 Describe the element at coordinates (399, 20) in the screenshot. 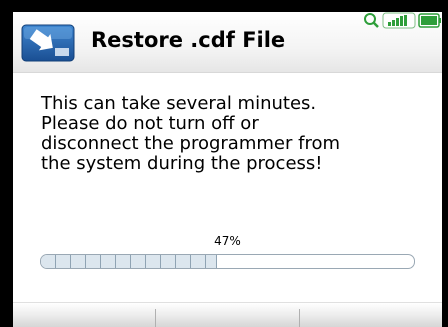

I see `signal-strength-icon` at that location.